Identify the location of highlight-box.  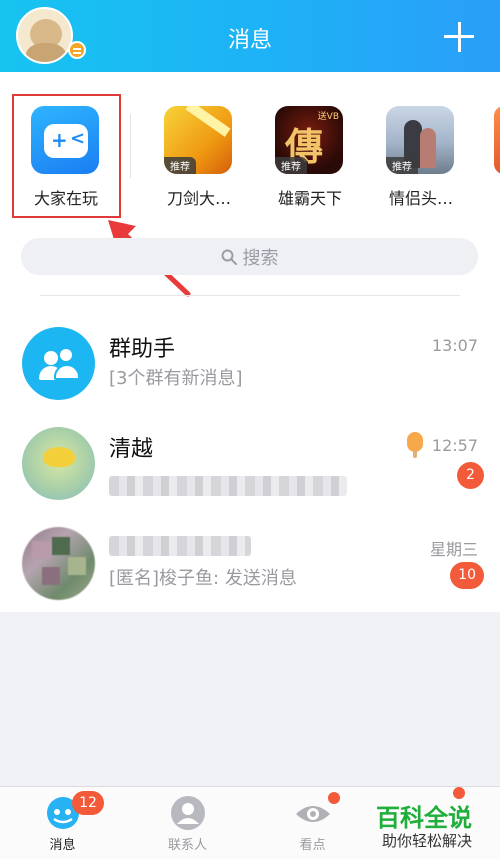
(66, 156).